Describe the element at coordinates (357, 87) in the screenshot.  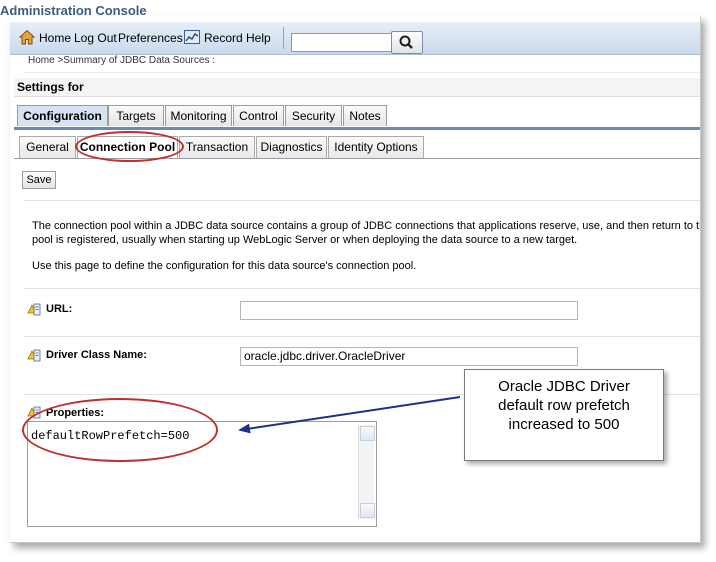
I see `settings-header: Settings for` at that location.